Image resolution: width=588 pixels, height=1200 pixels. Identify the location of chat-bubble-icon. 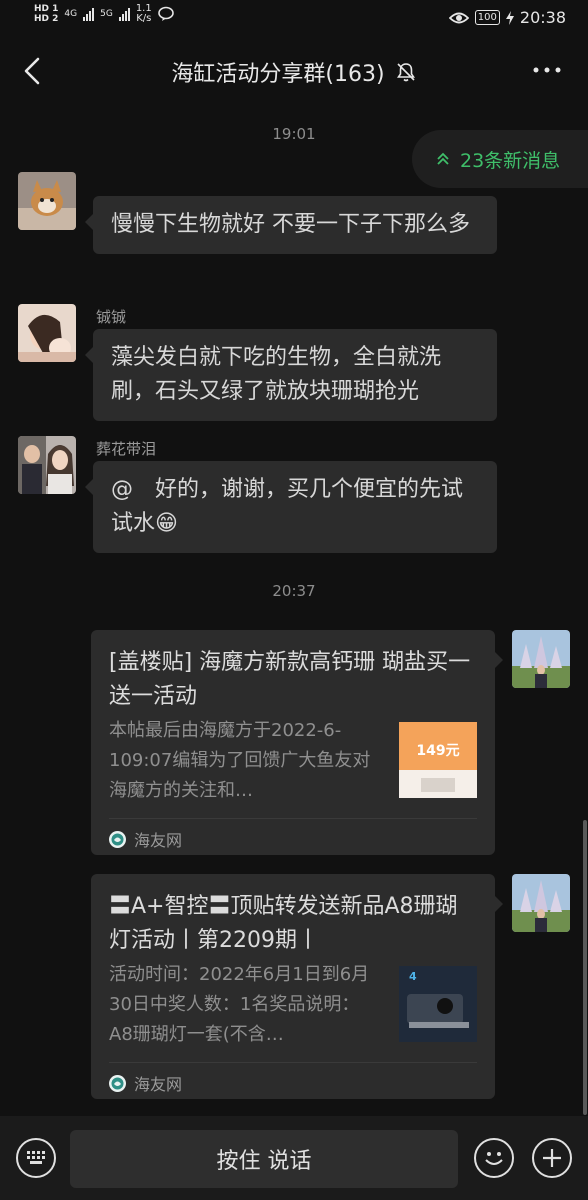
(165, 13).